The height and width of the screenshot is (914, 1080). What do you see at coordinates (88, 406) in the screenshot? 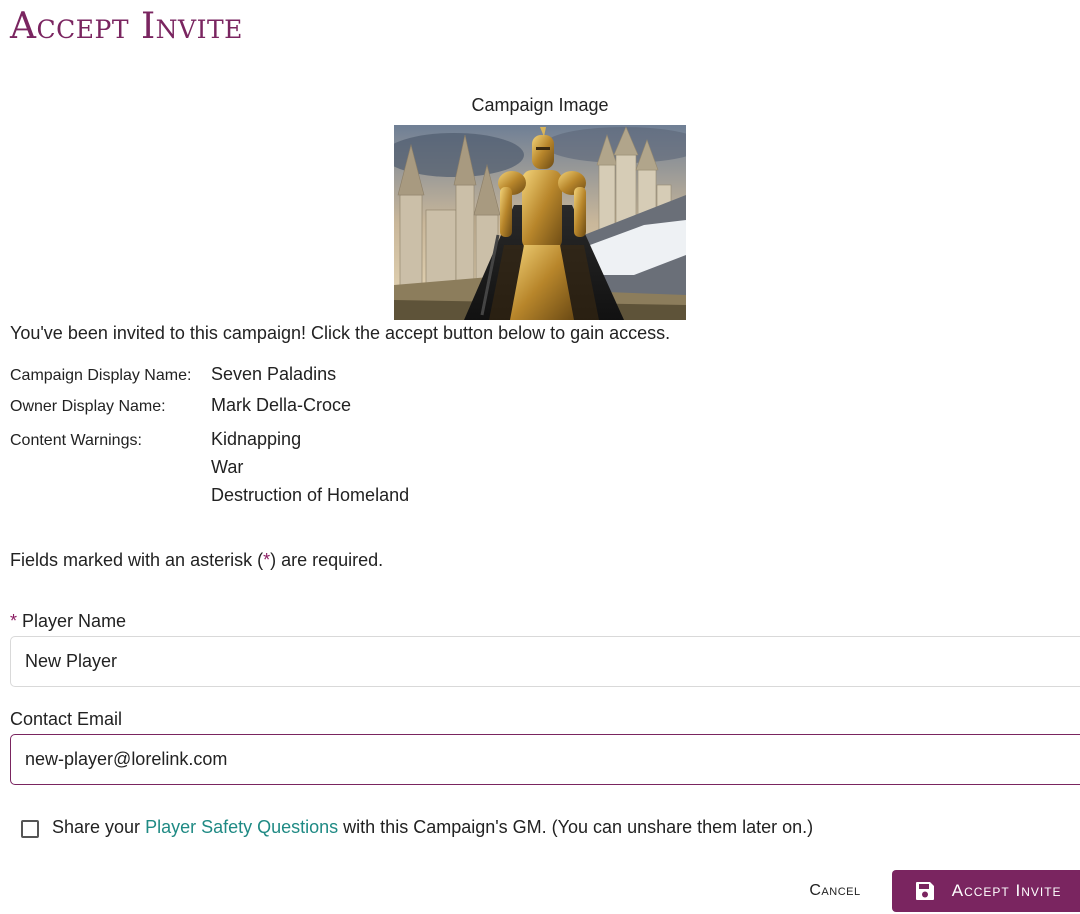
I see `owner-display-name-label: Owner Display Name:` at bounding box center [88, 406].